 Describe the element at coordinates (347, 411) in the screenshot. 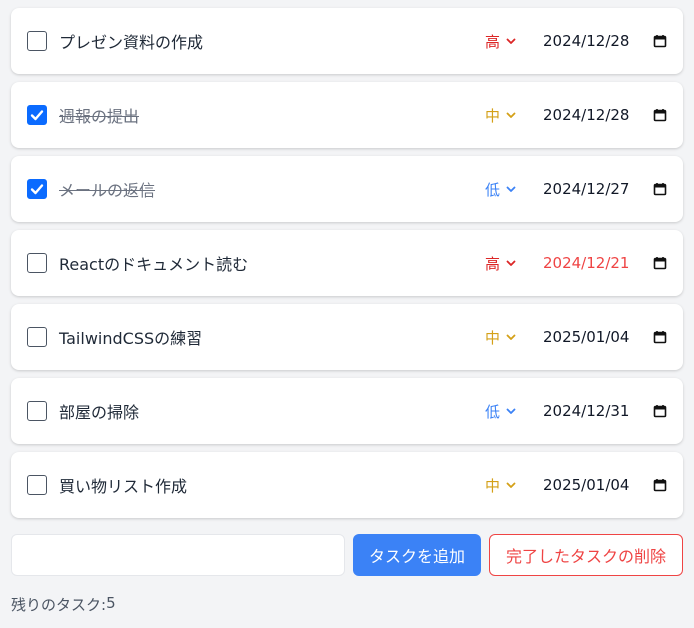

I see `task-item: 部屋の掃除 低 2024/12/31` at that location.